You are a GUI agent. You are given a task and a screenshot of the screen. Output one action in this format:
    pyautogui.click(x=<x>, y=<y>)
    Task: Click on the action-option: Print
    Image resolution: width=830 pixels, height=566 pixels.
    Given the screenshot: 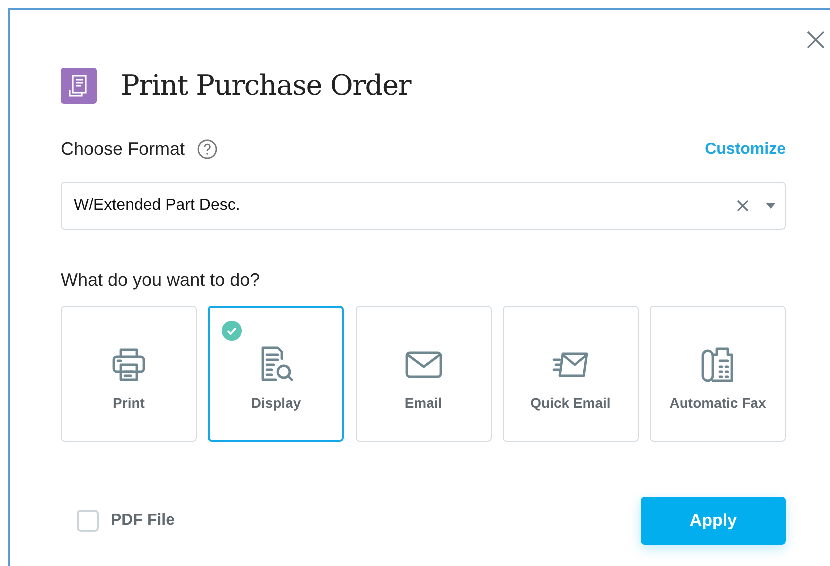 What is the action you would take?
    pyautogui.click(x=129, y=374)
    